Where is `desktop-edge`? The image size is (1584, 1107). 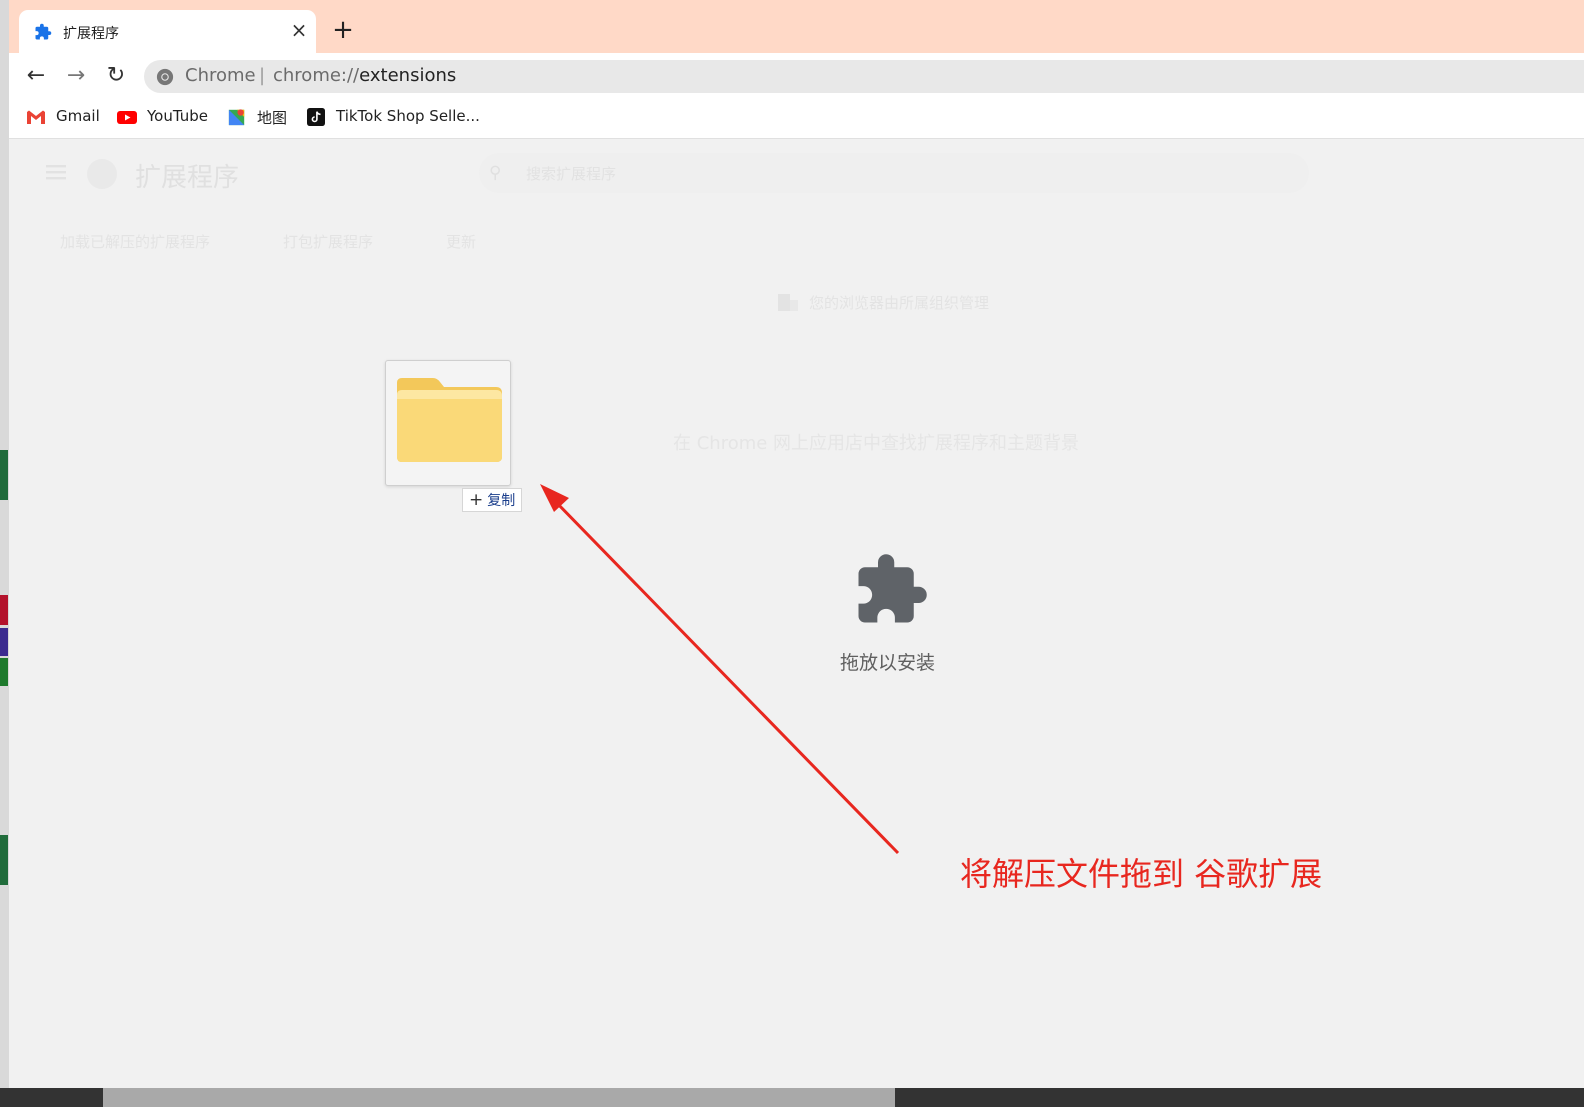
desktop-edge is located at coordinates (4, 553).